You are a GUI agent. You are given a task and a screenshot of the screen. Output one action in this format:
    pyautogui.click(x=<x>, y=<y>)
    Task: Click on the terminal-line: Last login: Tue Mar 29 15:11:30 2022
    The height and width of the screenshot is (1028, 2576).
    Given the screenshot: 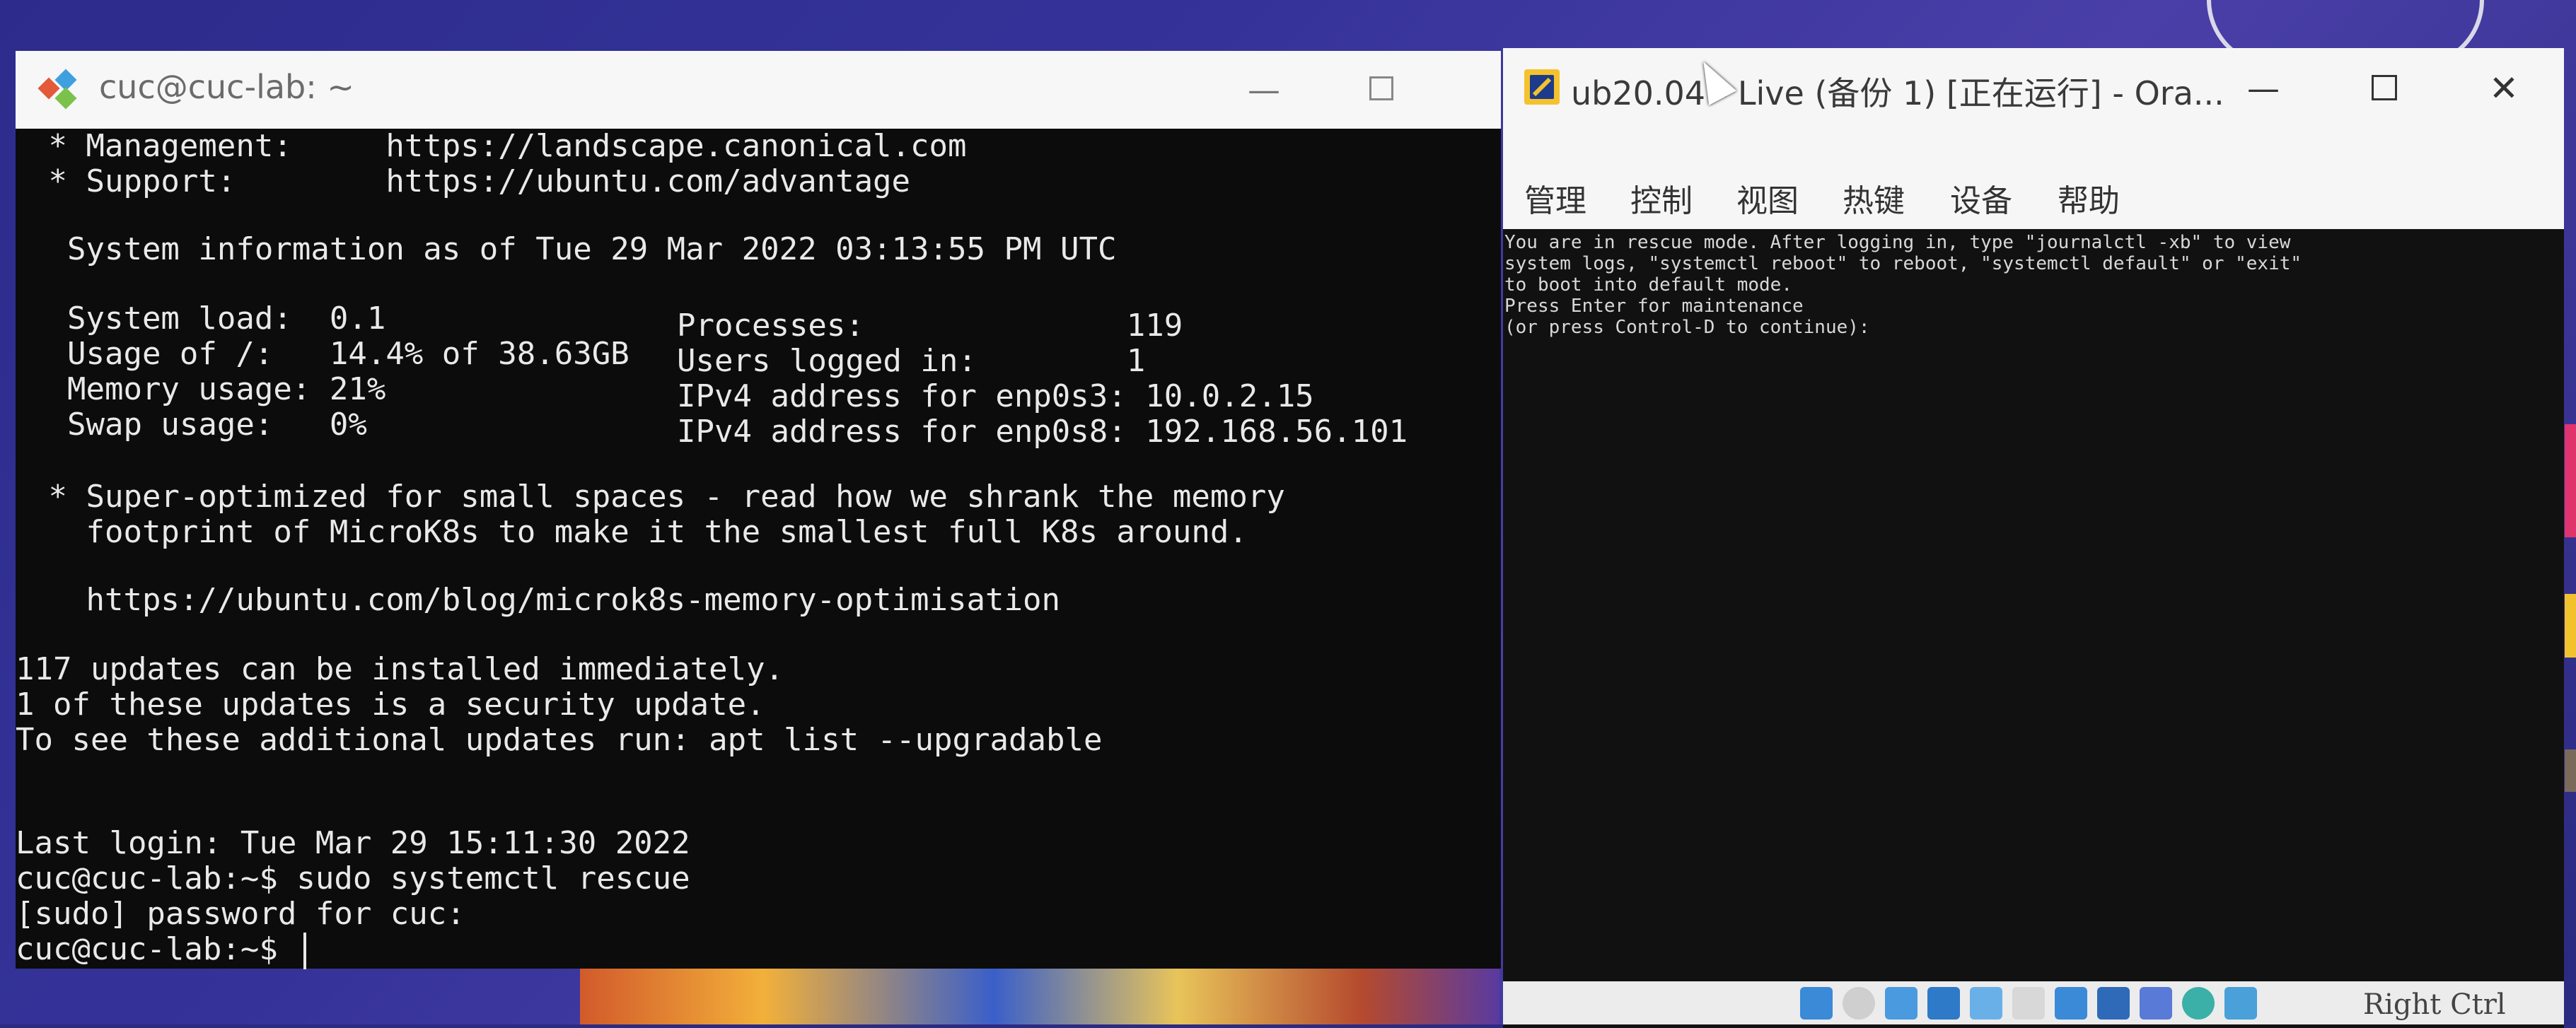 What is the action you would take?
    pyautogui.click(x=353, y=843)
    